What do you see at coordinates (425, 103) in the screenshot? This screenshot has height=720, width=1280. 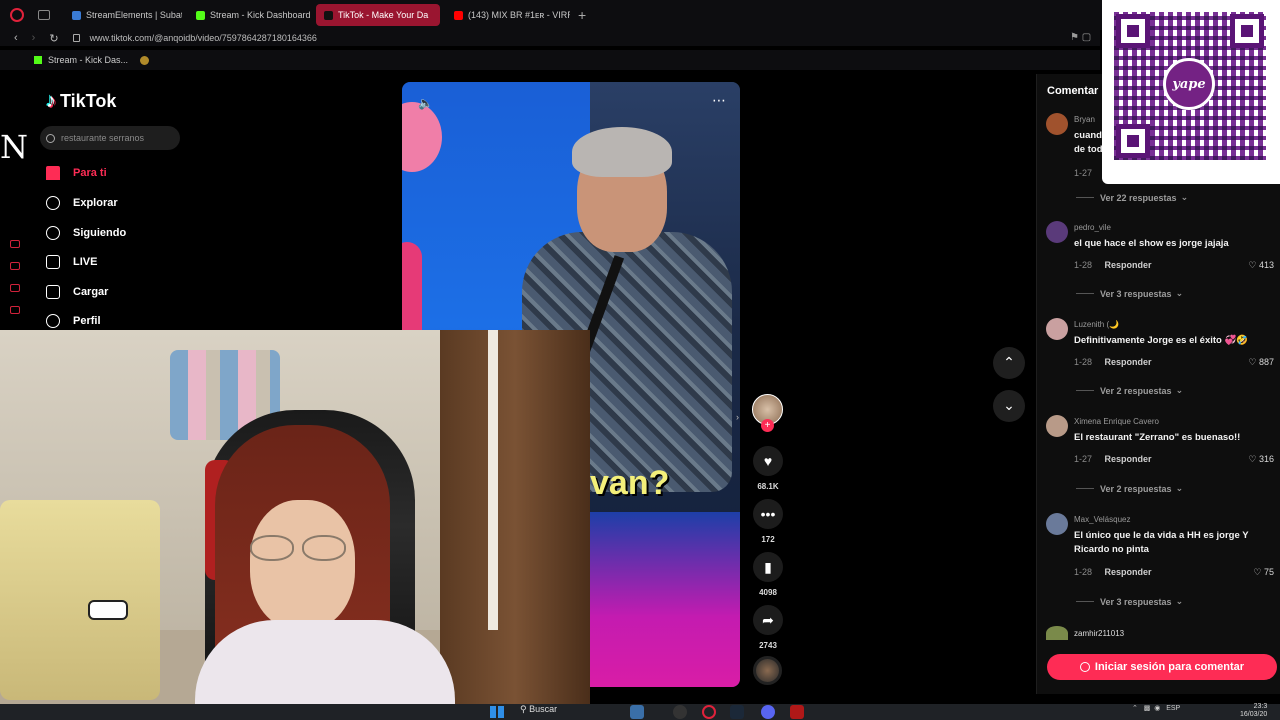 I see `volume-icon: 🔈` at bounding box center [425, 103].